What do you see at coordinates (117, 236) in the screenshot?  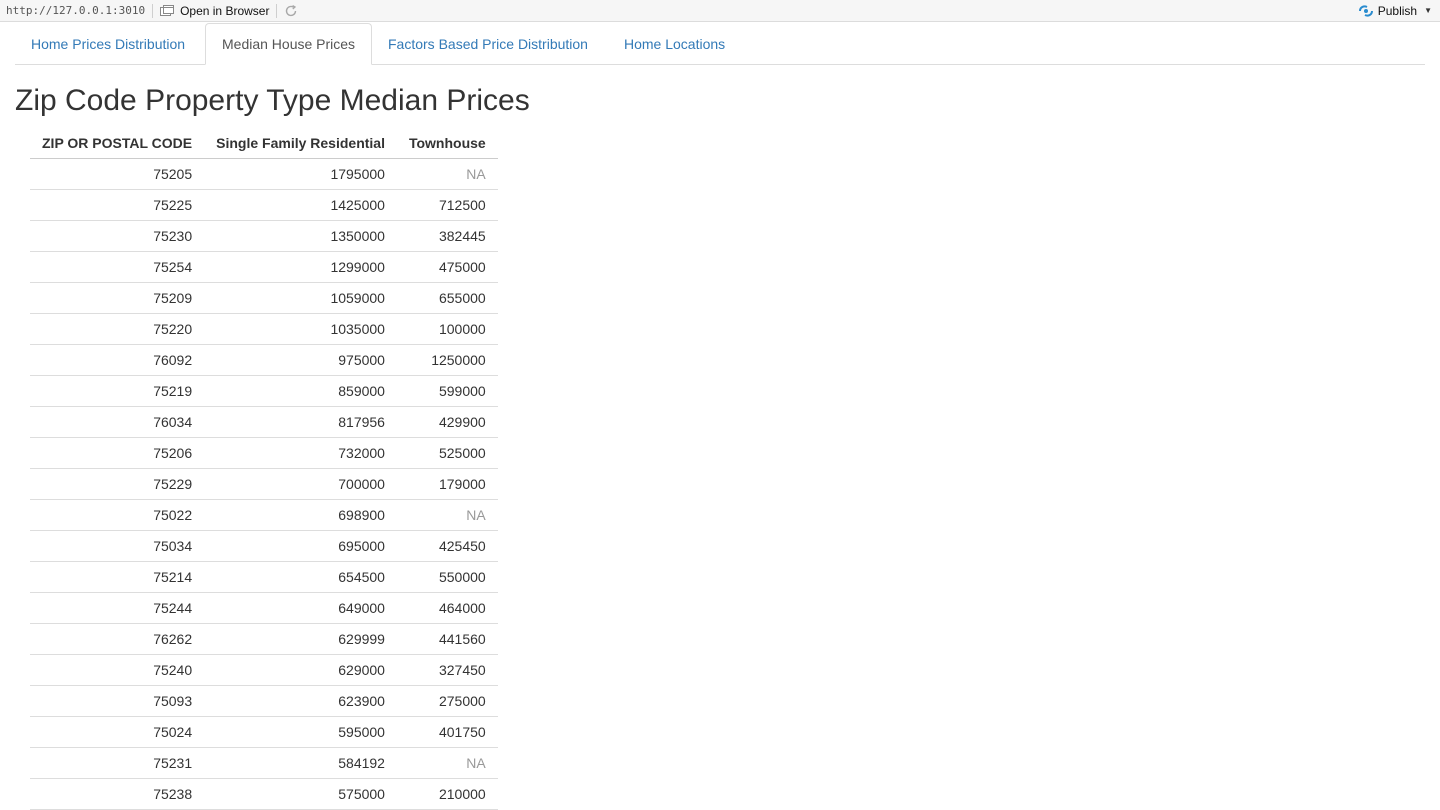 I see `cell-zip-code: 75230` at bounding box center [117, 236].